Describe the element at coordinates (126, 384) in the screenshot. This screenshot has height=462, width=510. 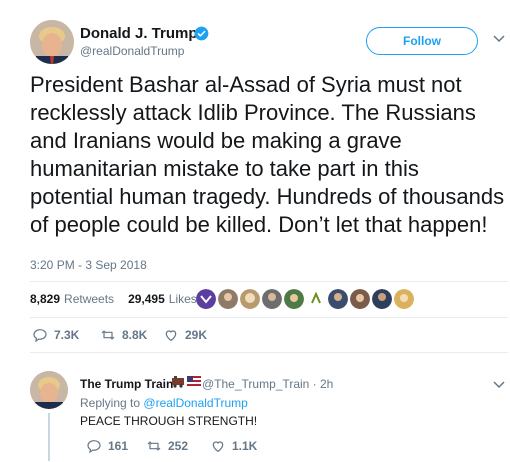
I see `reply-author-name: The Trump Train` at that location.